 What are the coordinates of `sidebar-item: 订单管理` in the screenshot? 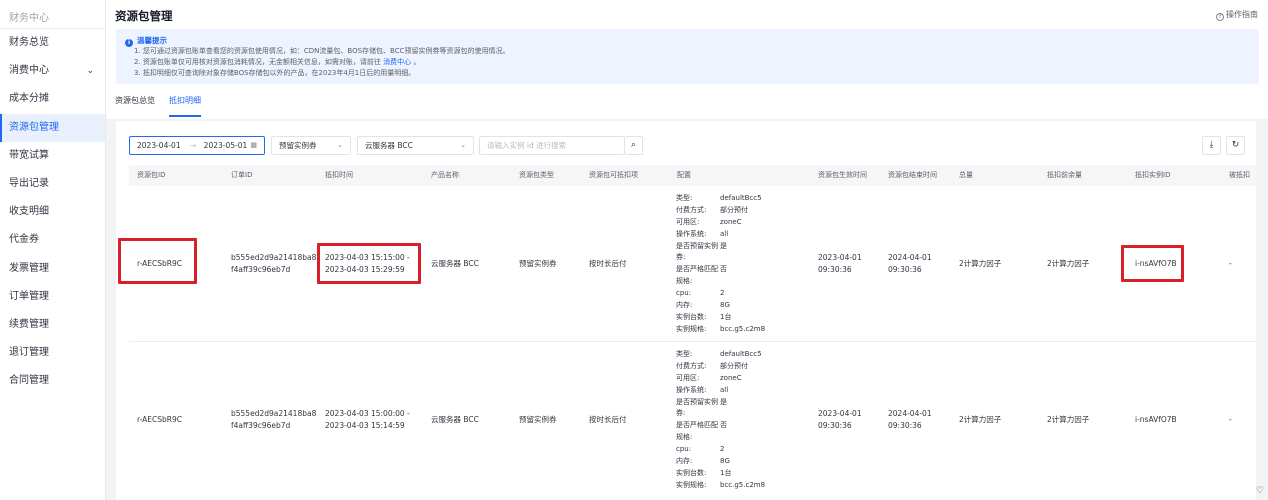 It's located at (52, 297).